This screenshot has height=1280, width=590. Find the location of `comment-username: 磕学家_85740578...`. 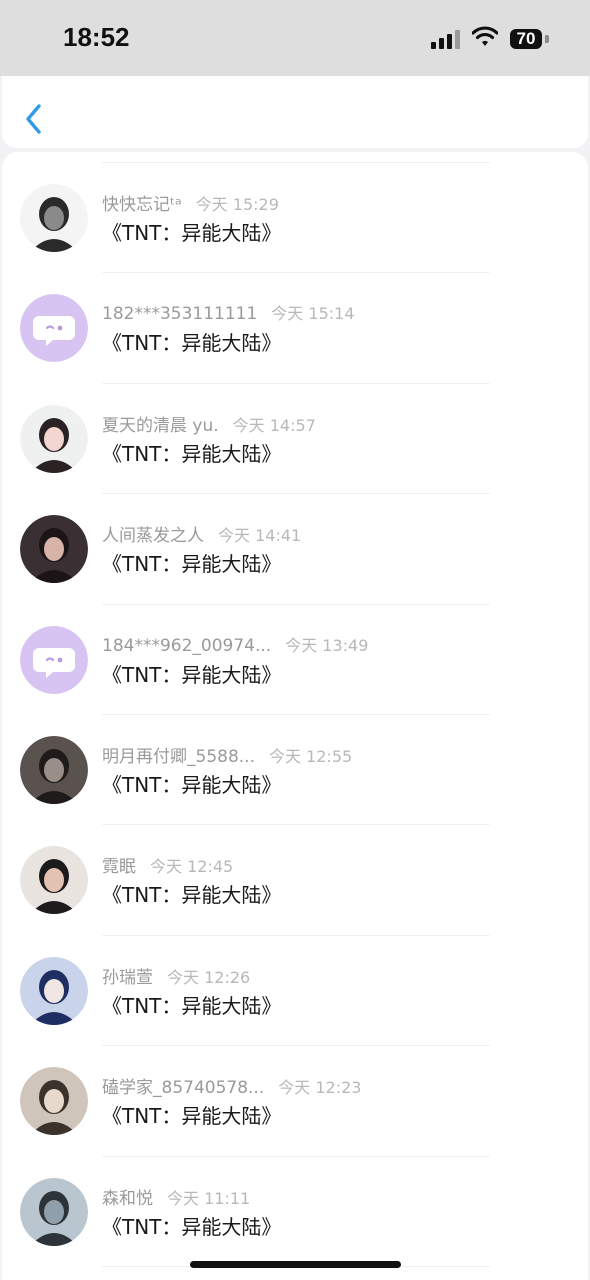

comment-username: 磕学家_85740578... is located at coordinates (183, 1088).